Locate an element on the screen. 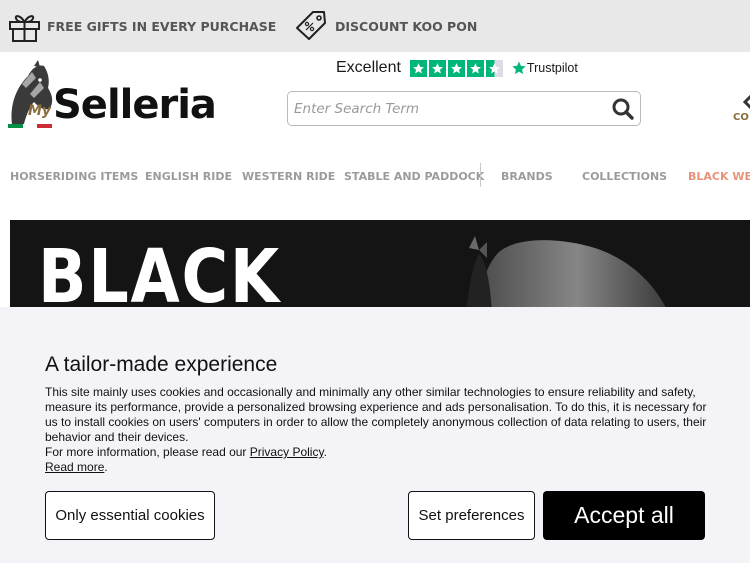 The image size is (750, 563). nav-item-horseriding: HORSERIDING ITEMS is located at coordinates (74, 176).